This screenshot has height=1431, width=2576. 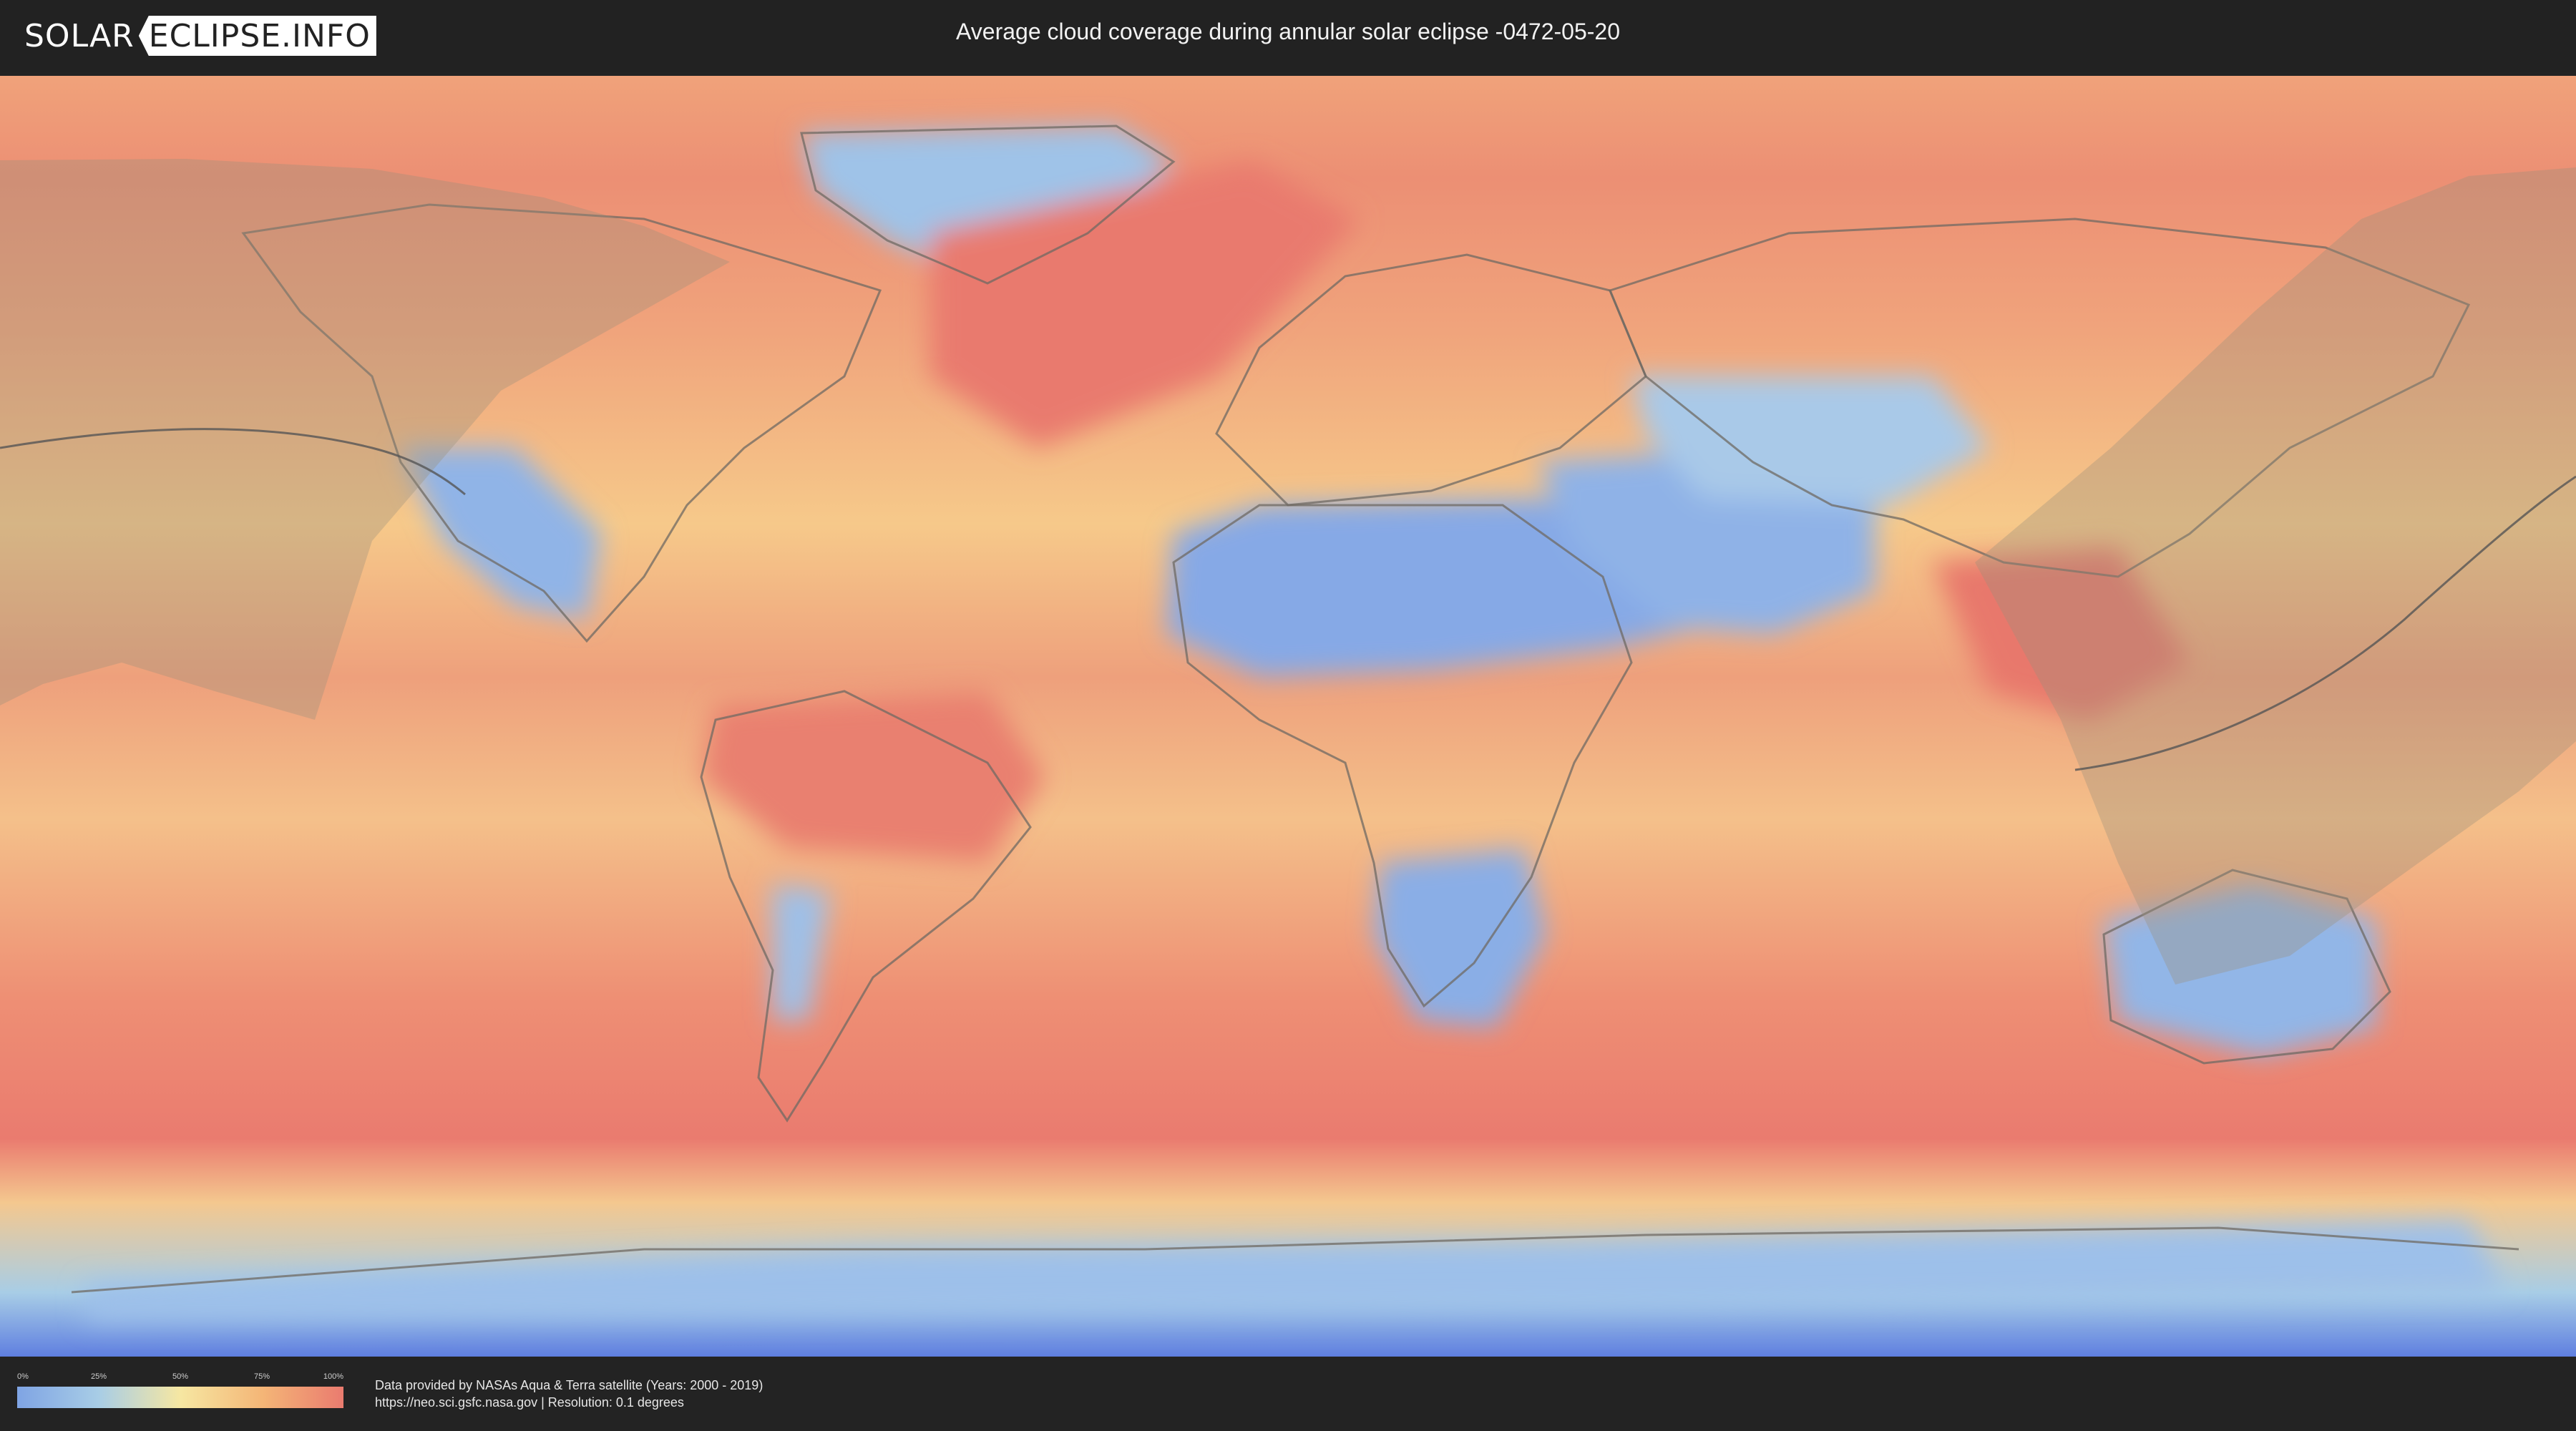 What do you see at coordinates (98, 1376) in the screenshot?
I see `legend-tick-25: 25%` at bounding box center [98, 1376].